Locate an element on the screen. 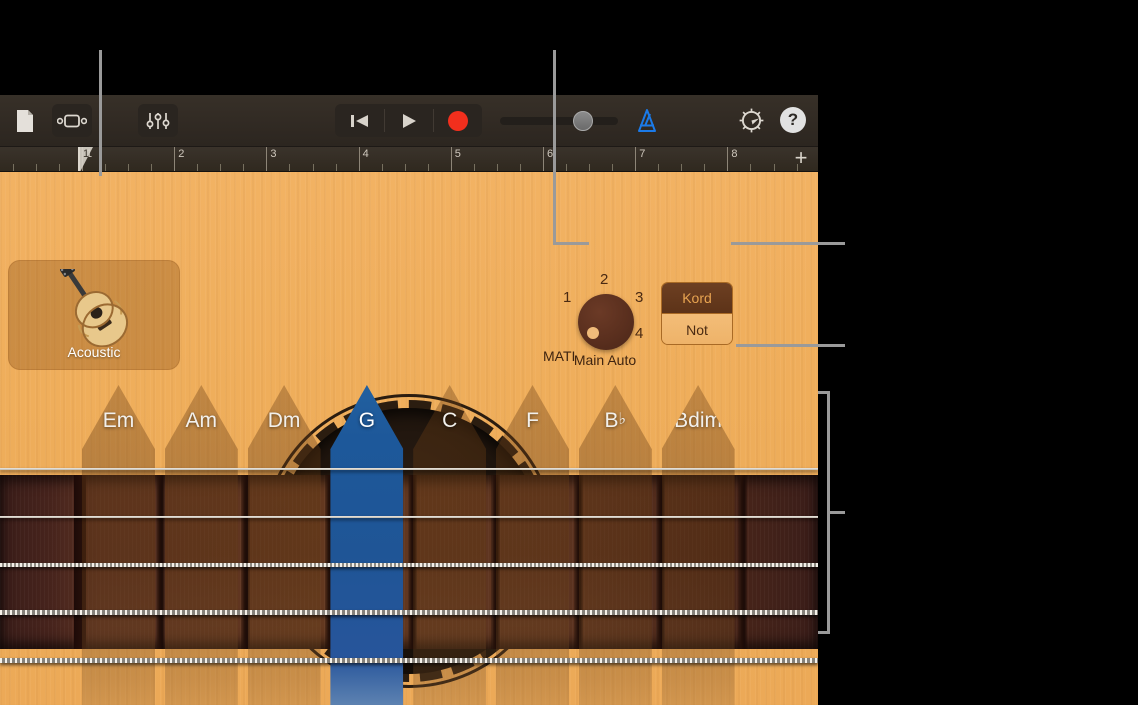 This screenshot has width=1138, height=705. chord-strip-b: B♭ is located at coordinates (615, 545).